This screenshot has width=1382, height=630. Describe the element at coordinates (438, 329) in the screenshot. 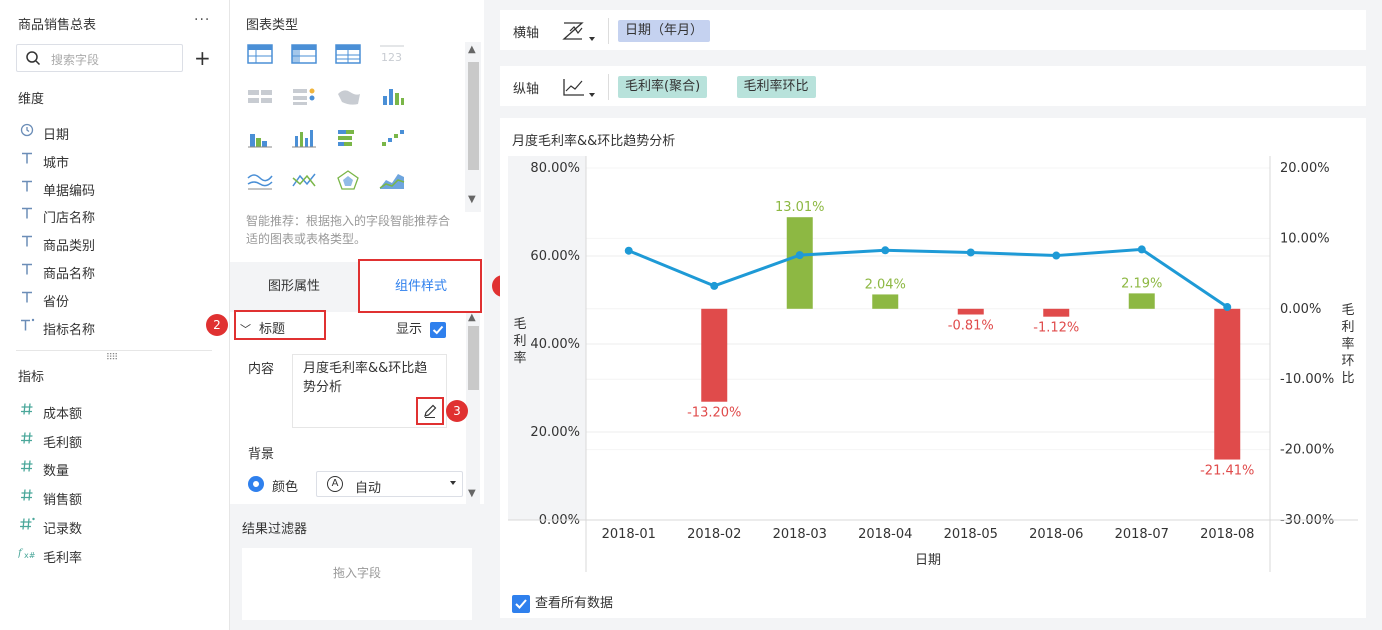

I see `show-checkbox` at that location.